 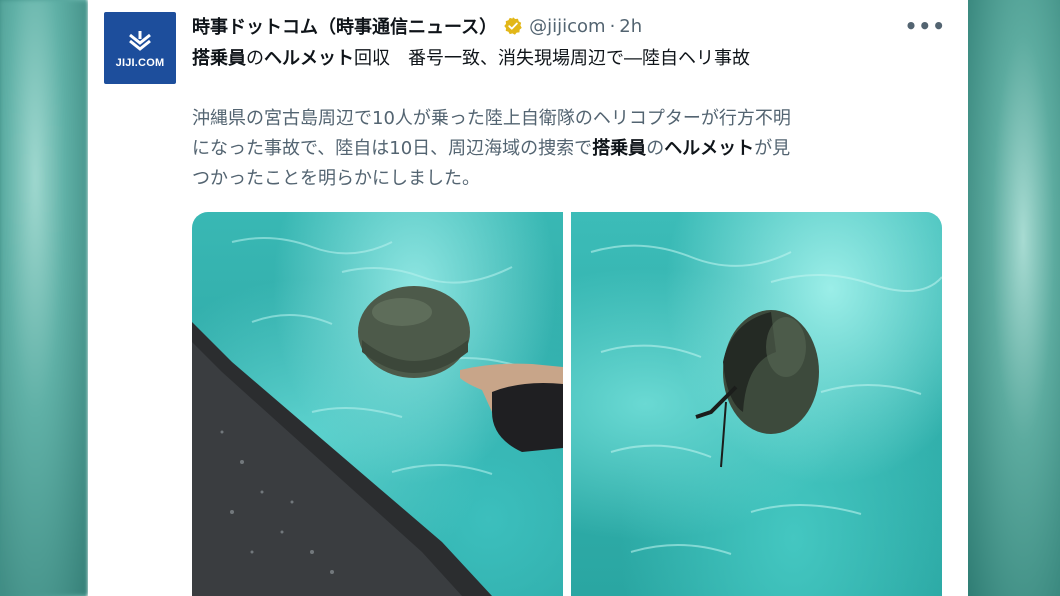 I want to click on avatar-label: JIJI.COM, so click(x=140, y=63).